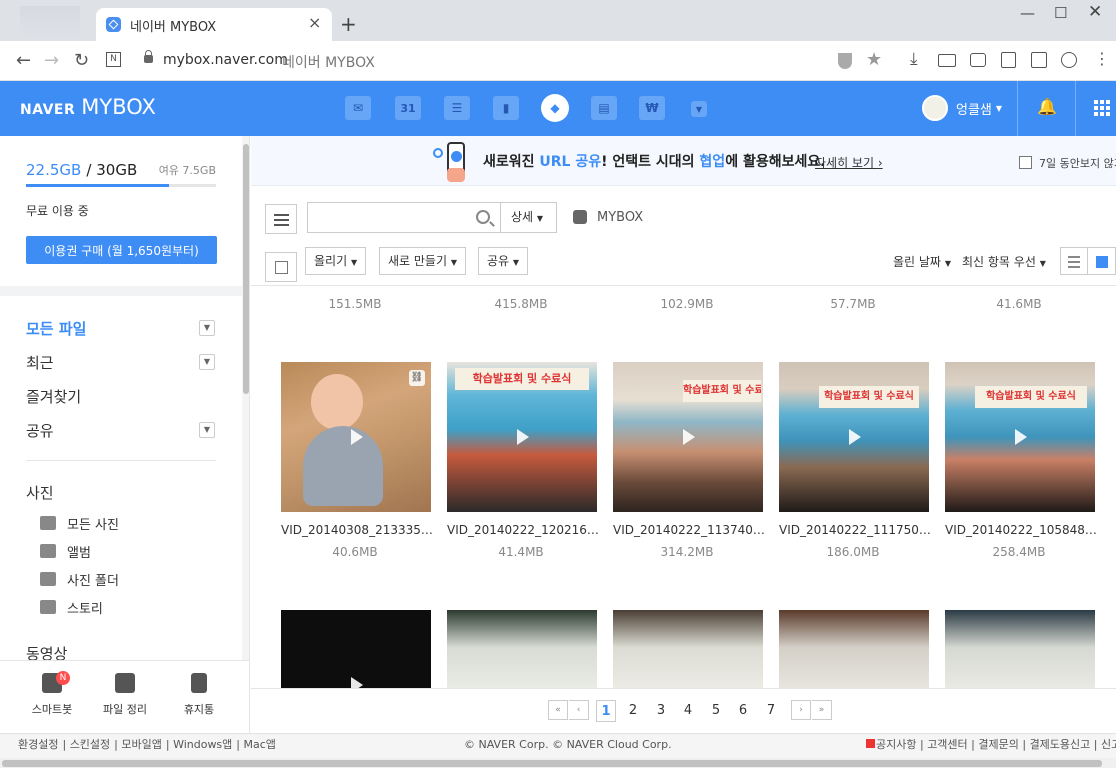  What do you see at coordinates (40, 362) in the screenshot?
I see `sidebar-item-recent: 최근` at bounding box center [40, 362].